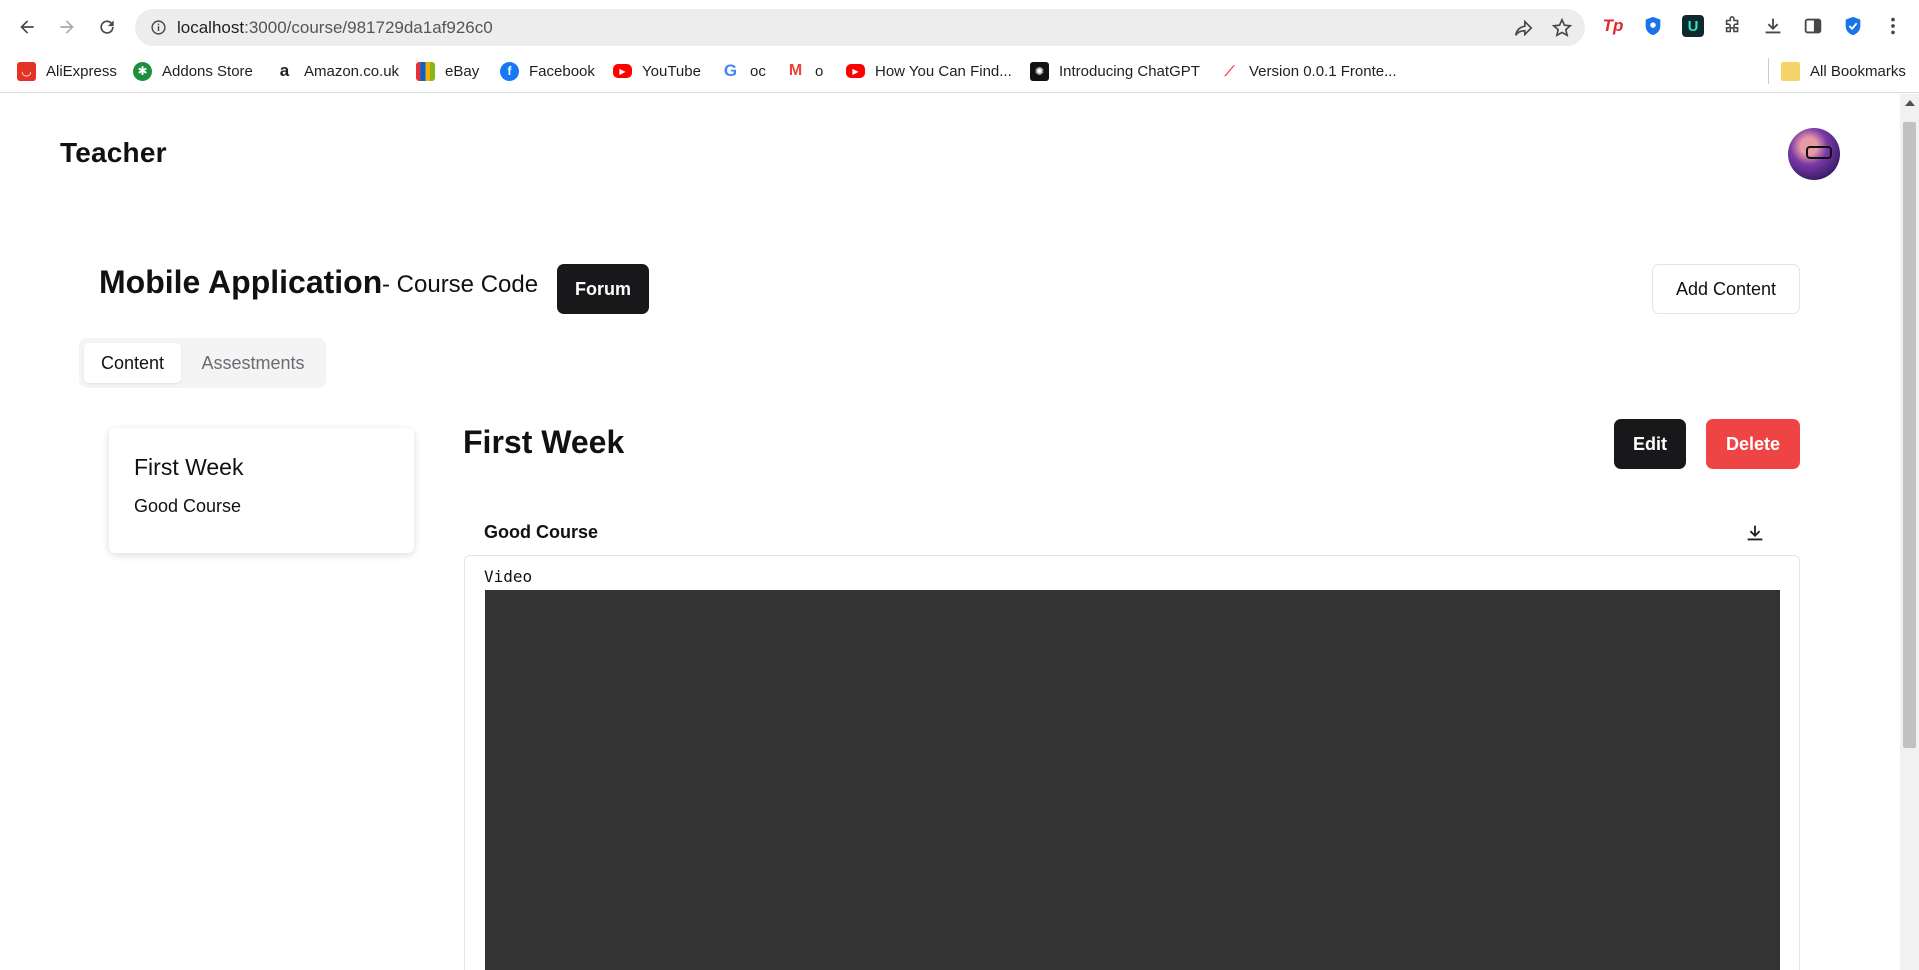 This screenshot has width=1919, height=970. What do you see at coordinates (1813, 26) in the screenshot?
I see `side-panel-icon` at bounding box center [1813, 26].